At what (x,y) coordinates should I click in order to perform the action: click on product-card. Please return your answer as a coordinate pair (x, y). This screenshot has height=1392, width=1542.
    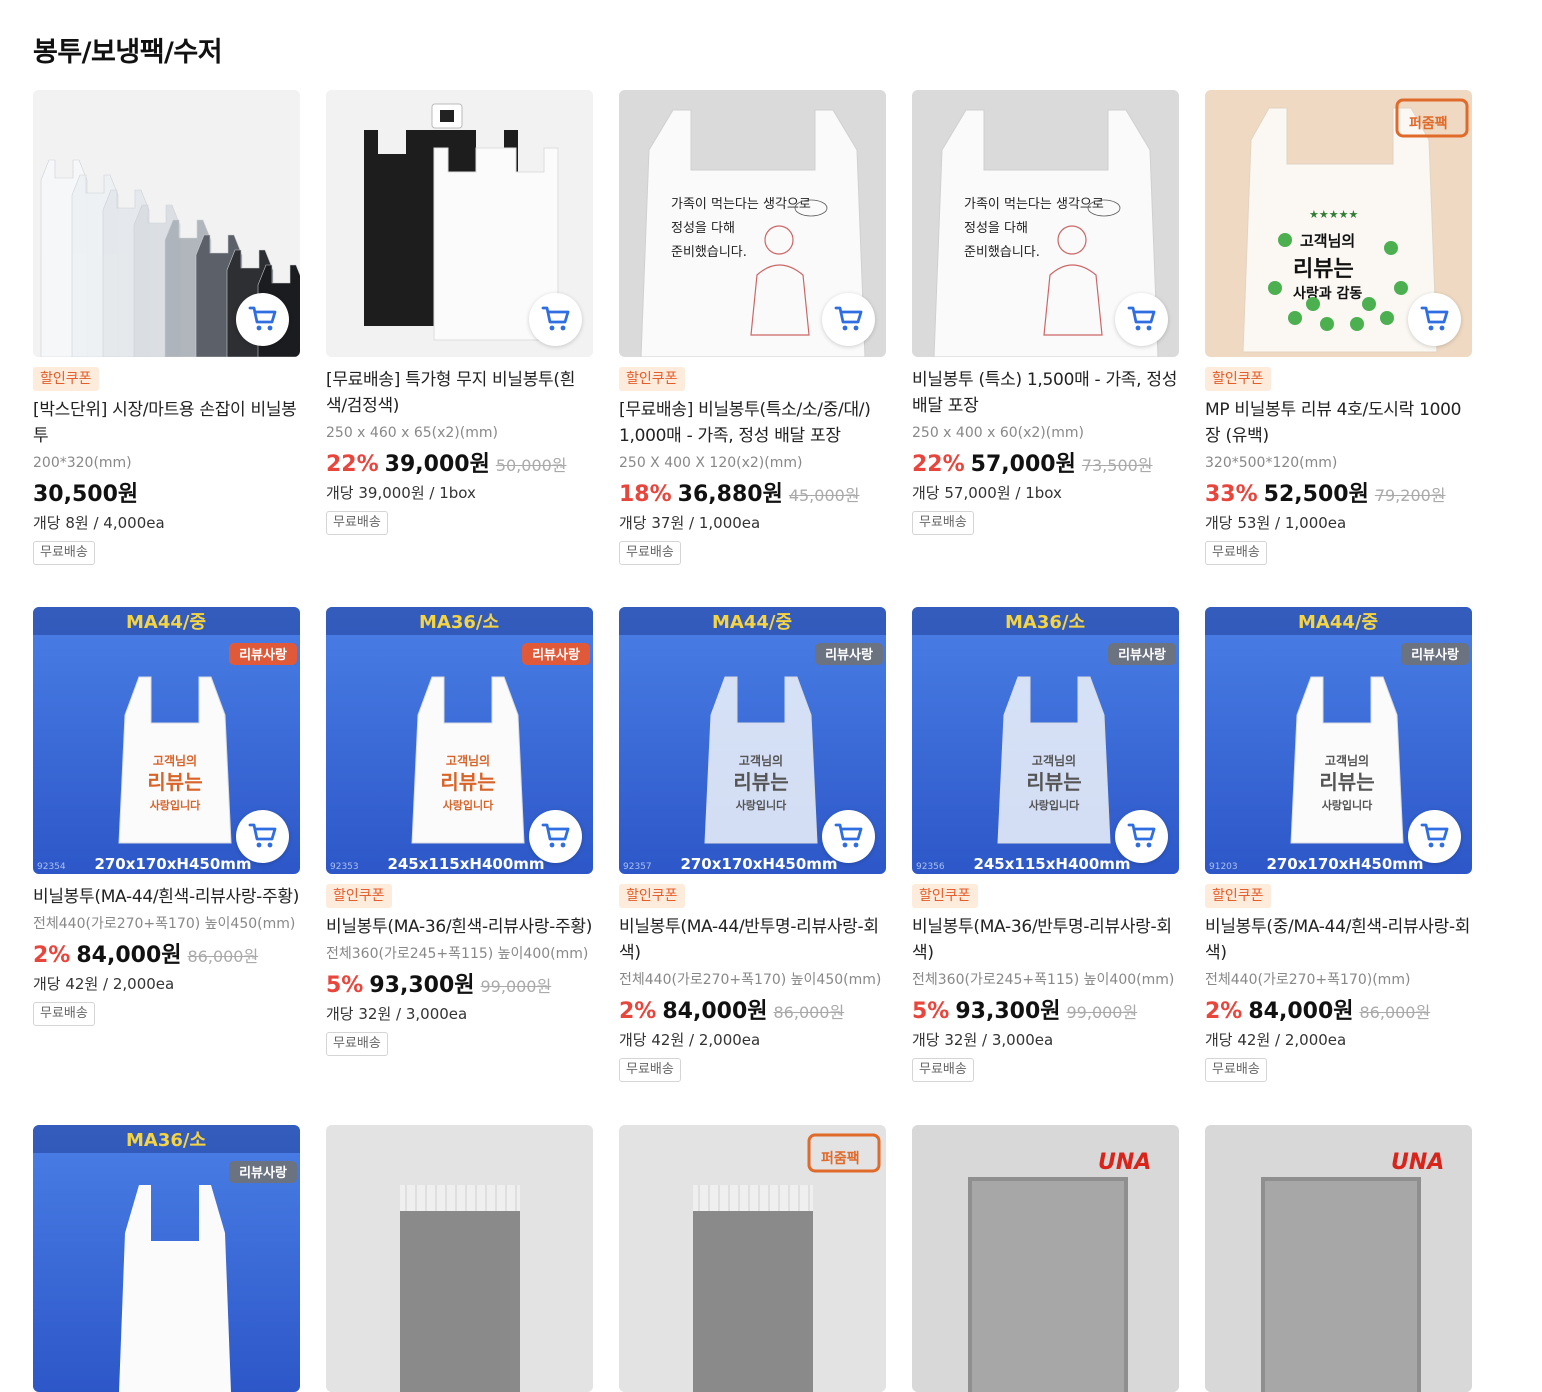
    Looking at the image, I should click on (459, 1258).